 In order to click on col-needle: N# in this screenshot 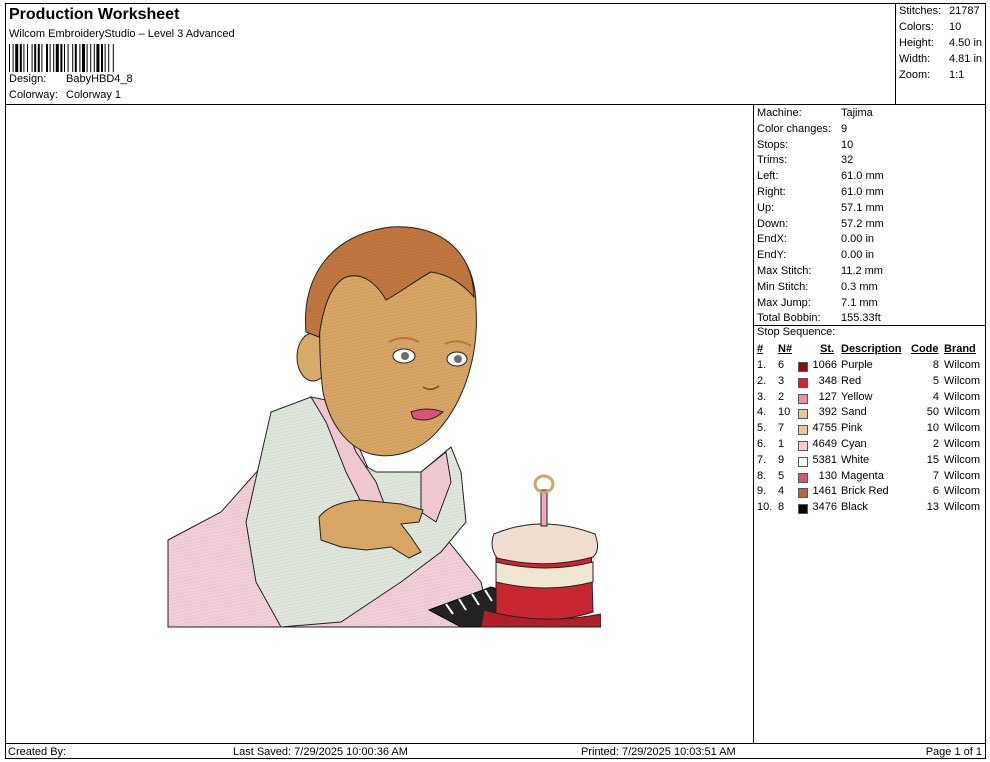, I will do `click(785, 349)`.